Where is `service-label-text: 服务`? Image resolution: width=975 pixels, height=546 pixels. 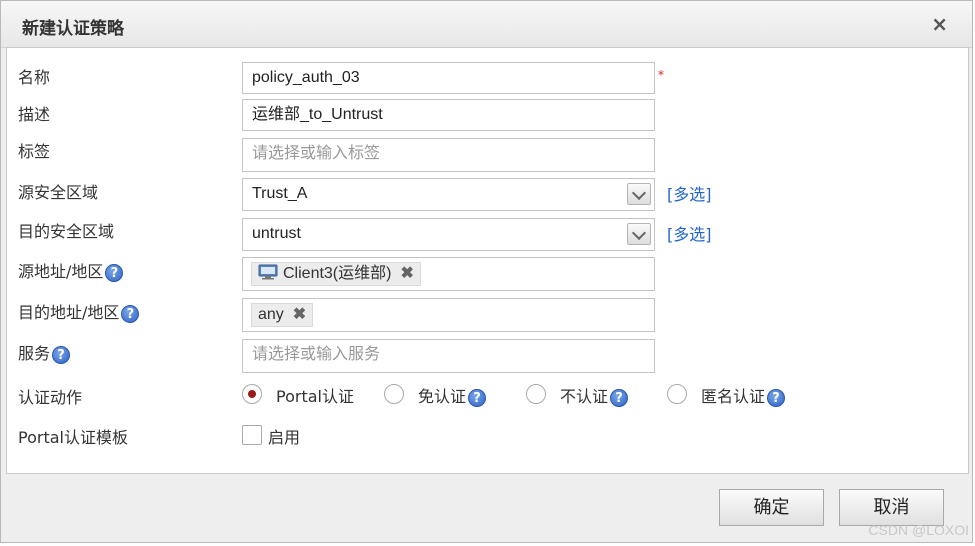
service-label-text: 服务 is located at coordinates (34, 353).